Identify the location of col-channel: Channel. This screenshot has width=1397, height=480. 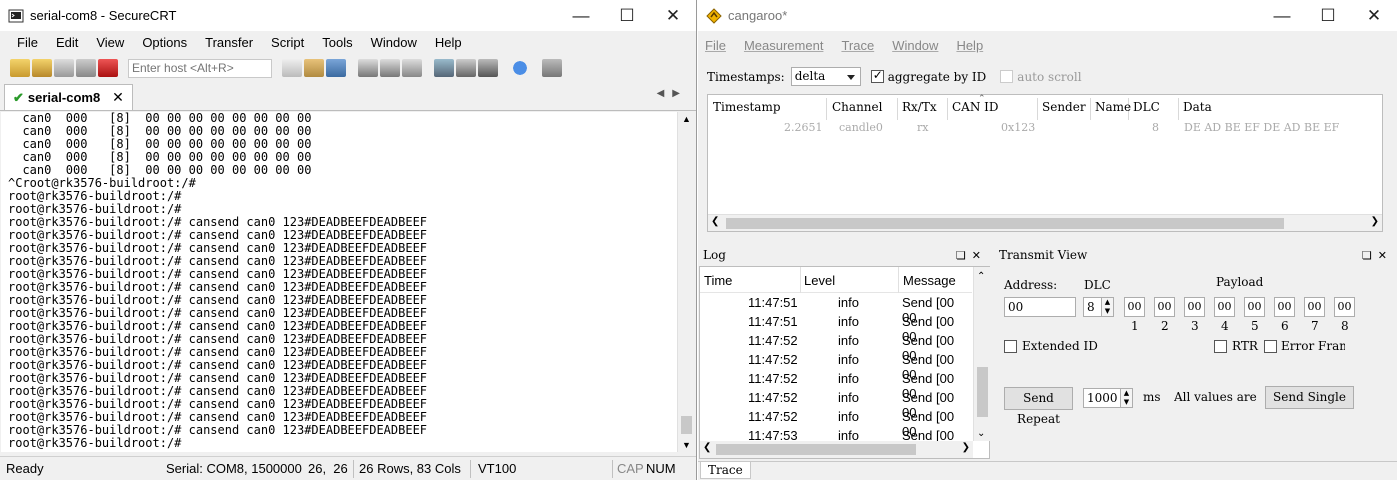
(863, 109).